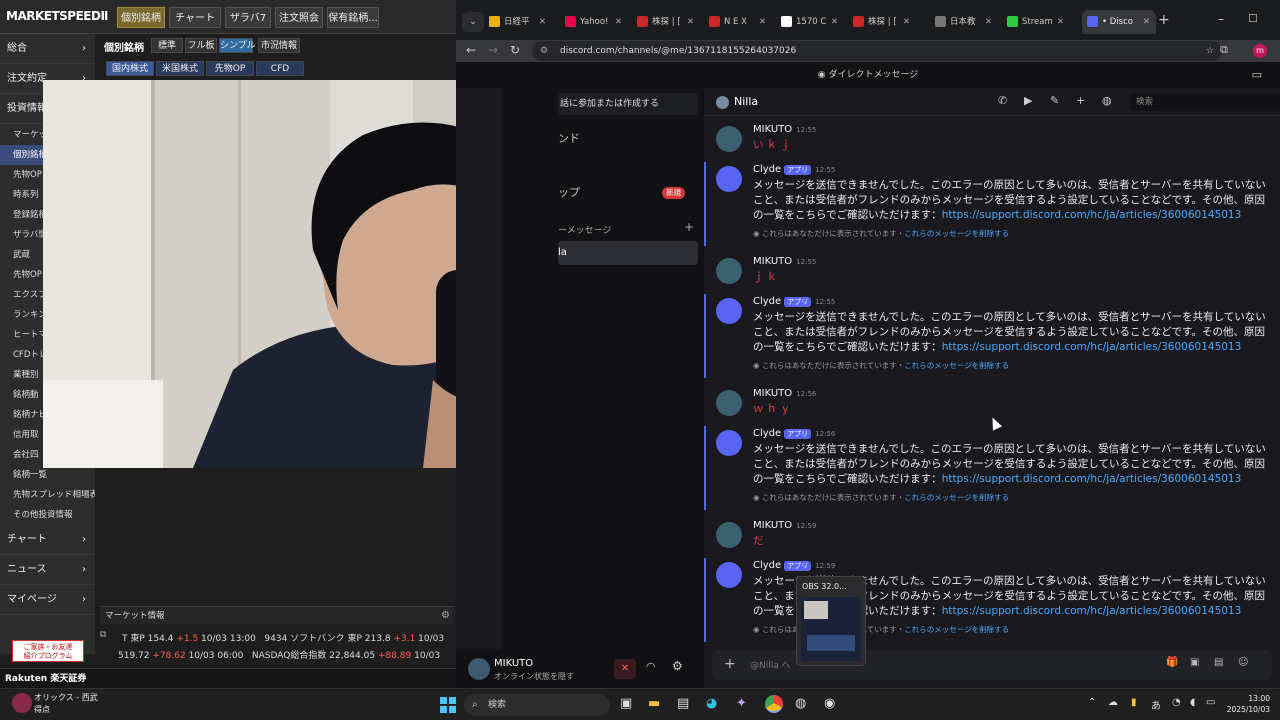 Image resolution: width=1280 pixels, height=720 pixels. I want to click on browser-tab: 日経平 ✕, so click(518, 22).